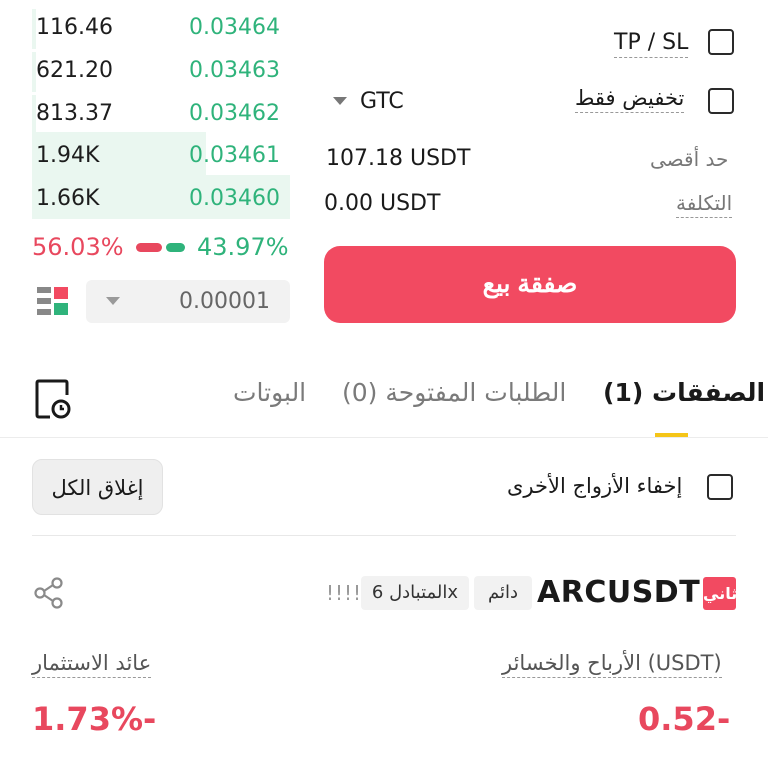  What do you see at coordinates (618, 592) in the screenshot?
I see `position-symbol: ARCUSDT` at bounding box center [618, 592].